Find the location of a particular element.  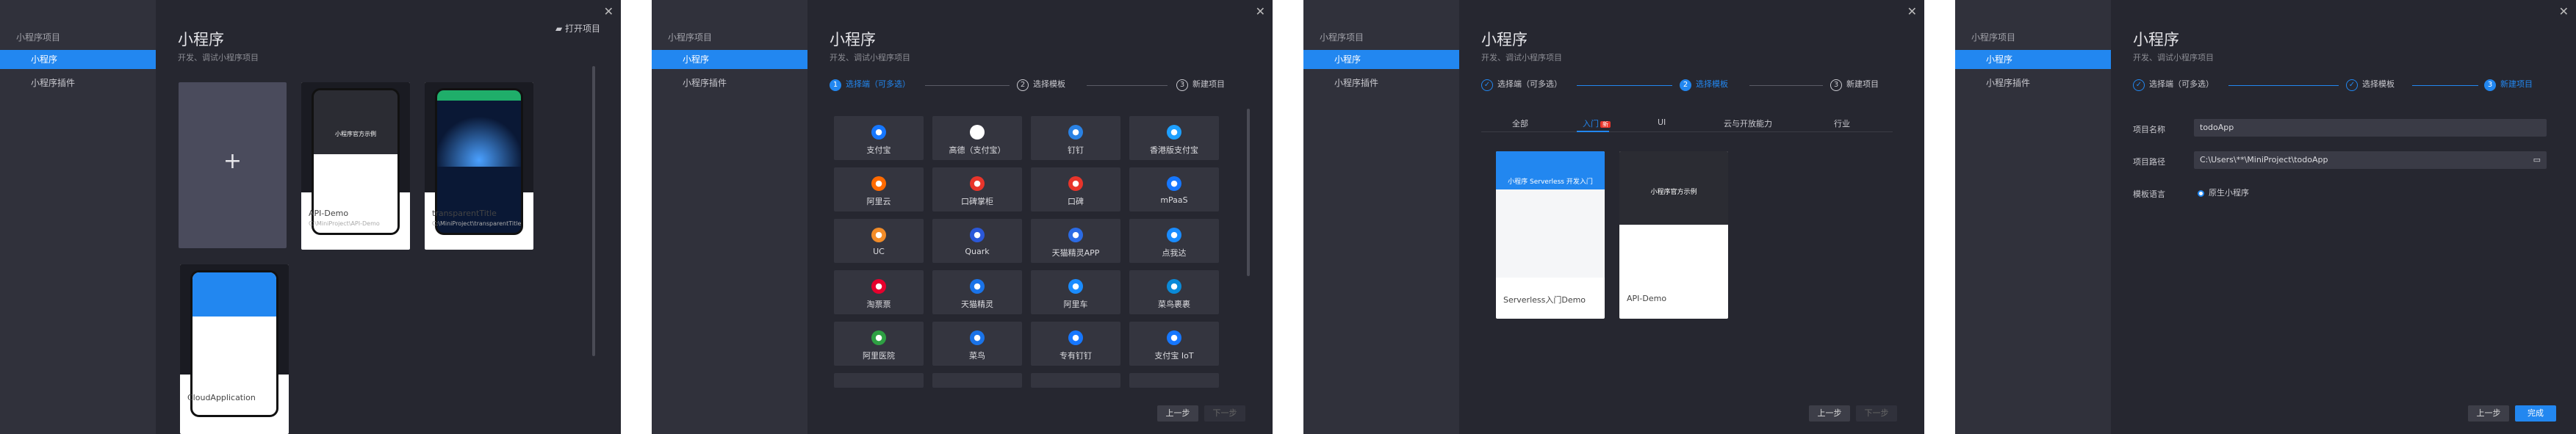

template-card-serverless: 小程序 Serverless 开发入门 Serverless入门Demo is located at coordinates (1550, 235).